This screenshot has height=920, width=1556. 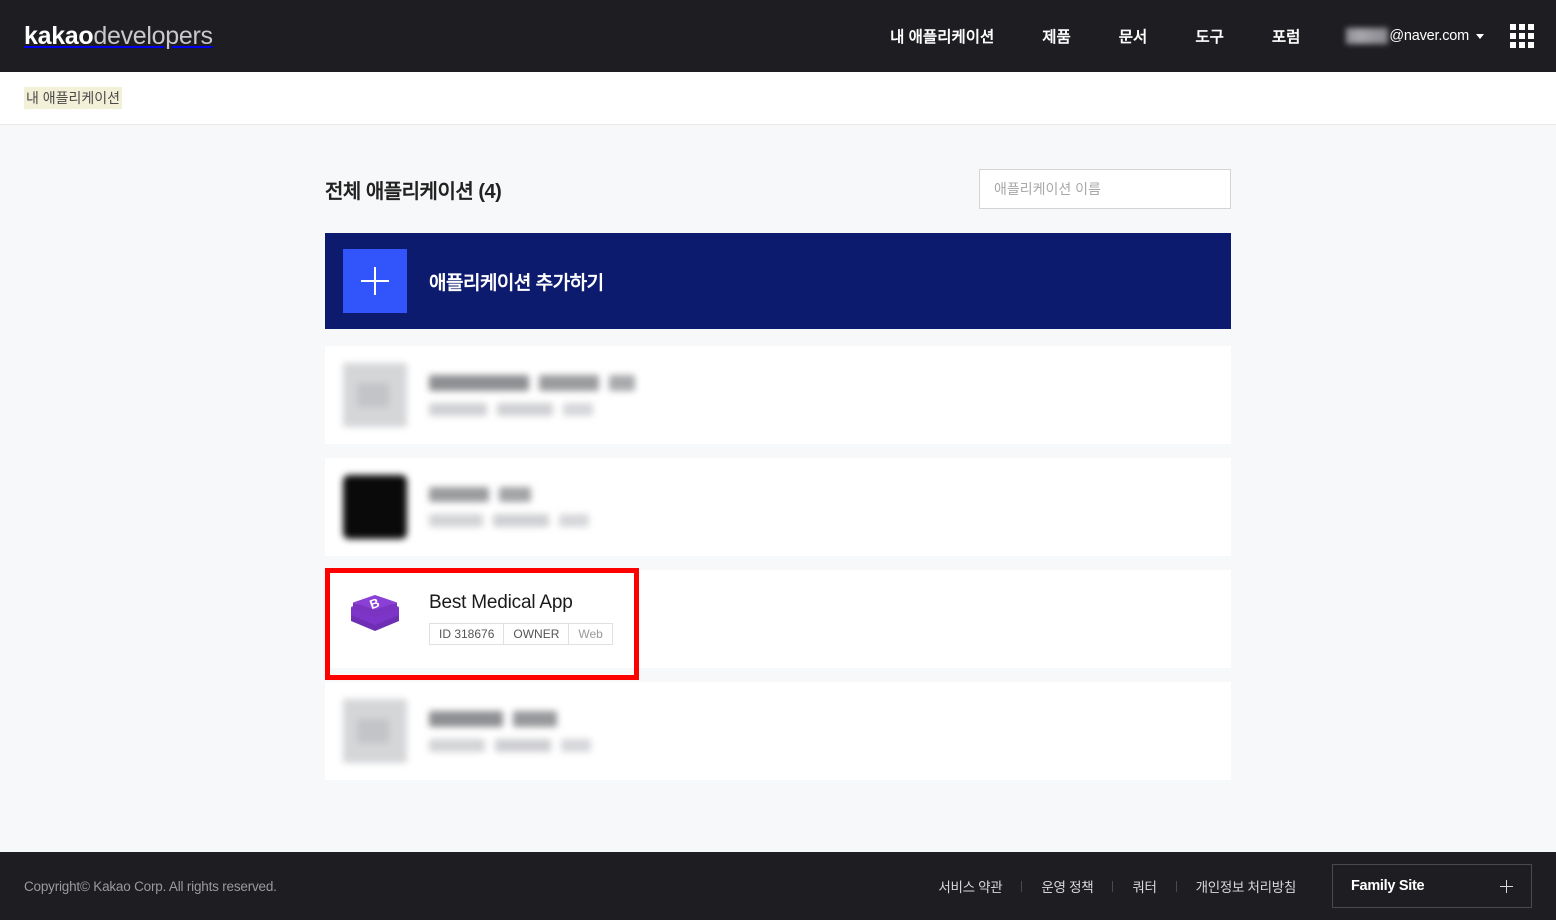 I want to click on nav-link-forum: 포럼, so click(x=1286, y=36).